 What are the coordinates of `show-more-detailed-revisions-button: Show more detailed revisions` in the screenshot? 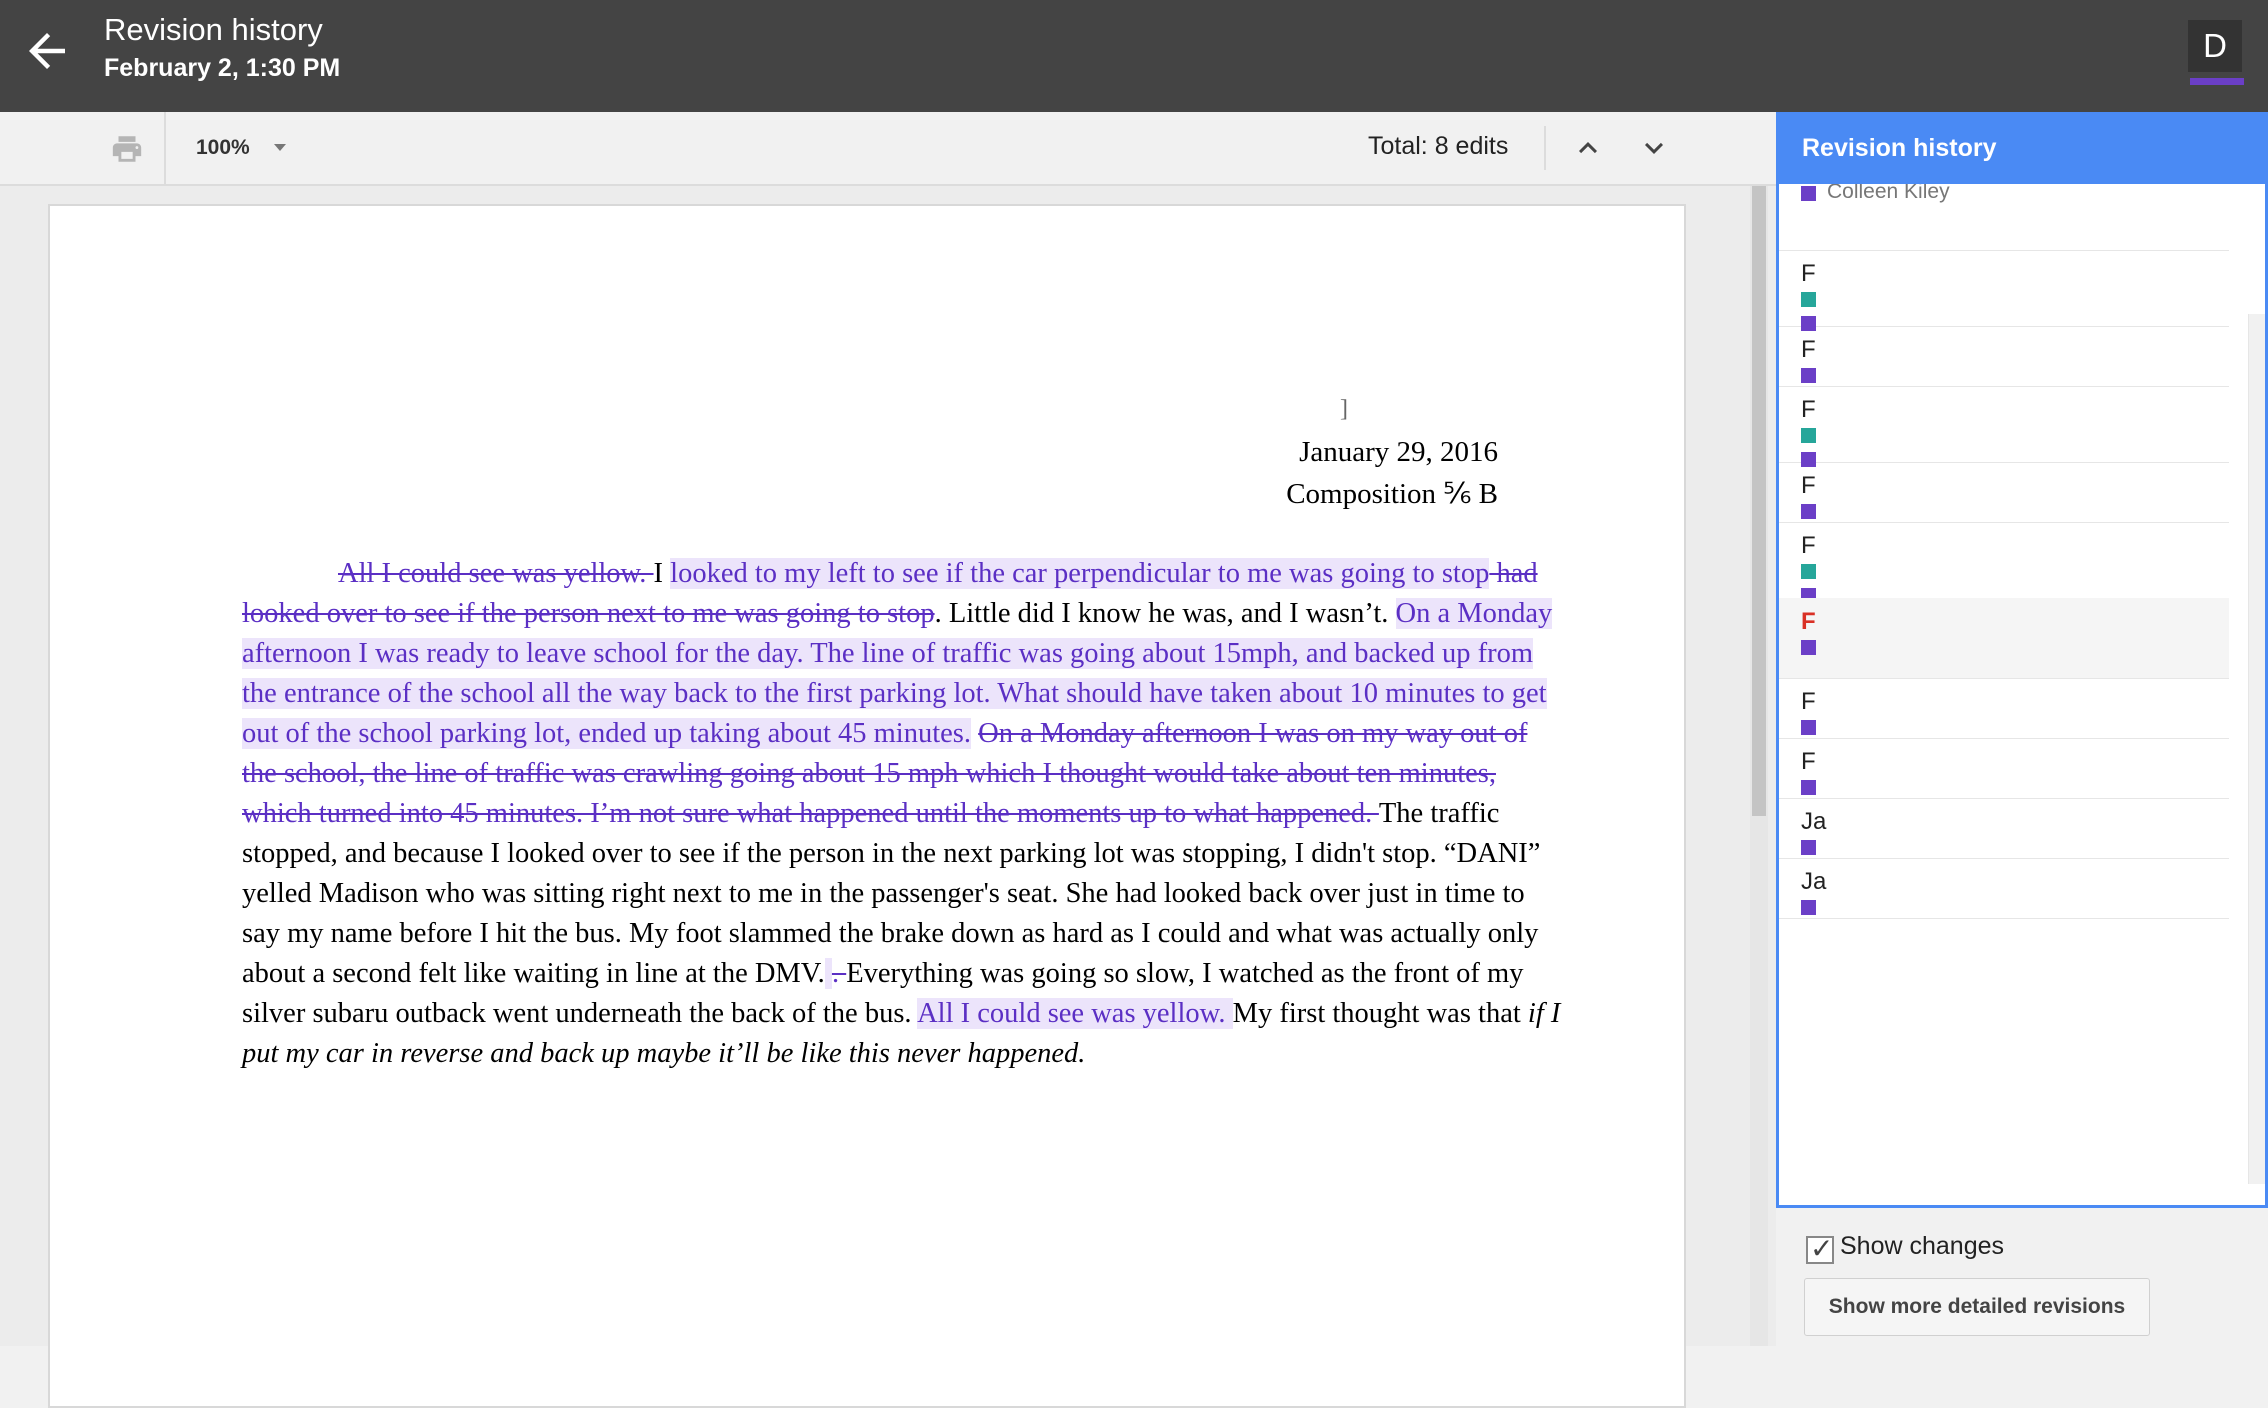 It's located at (1977, 1307).